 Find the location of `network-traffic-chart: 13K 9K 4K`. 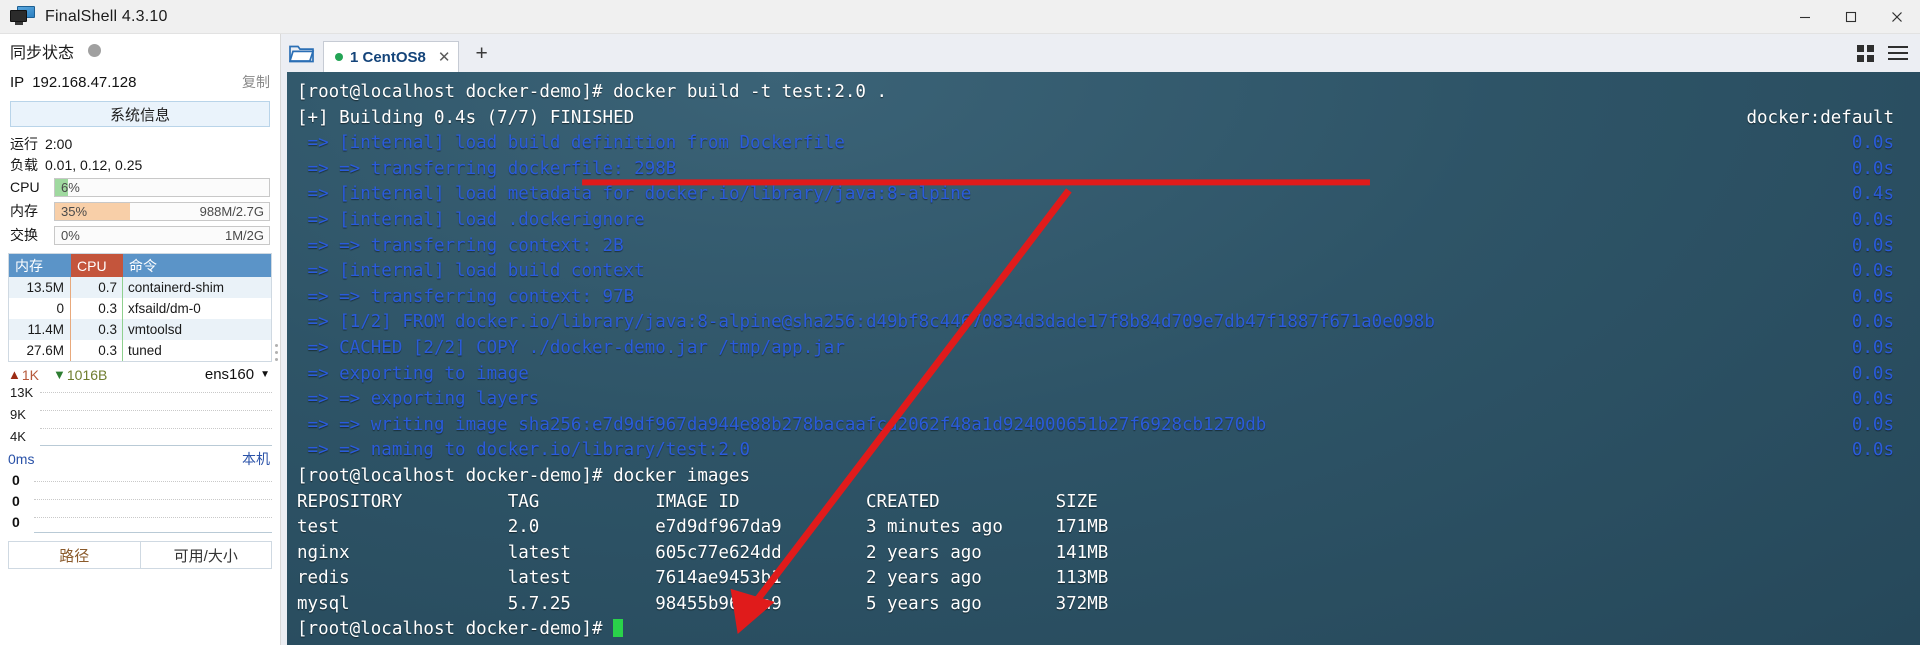

network-traffic-chart: 13K 9K 4K is located at coordinates (140, 415).